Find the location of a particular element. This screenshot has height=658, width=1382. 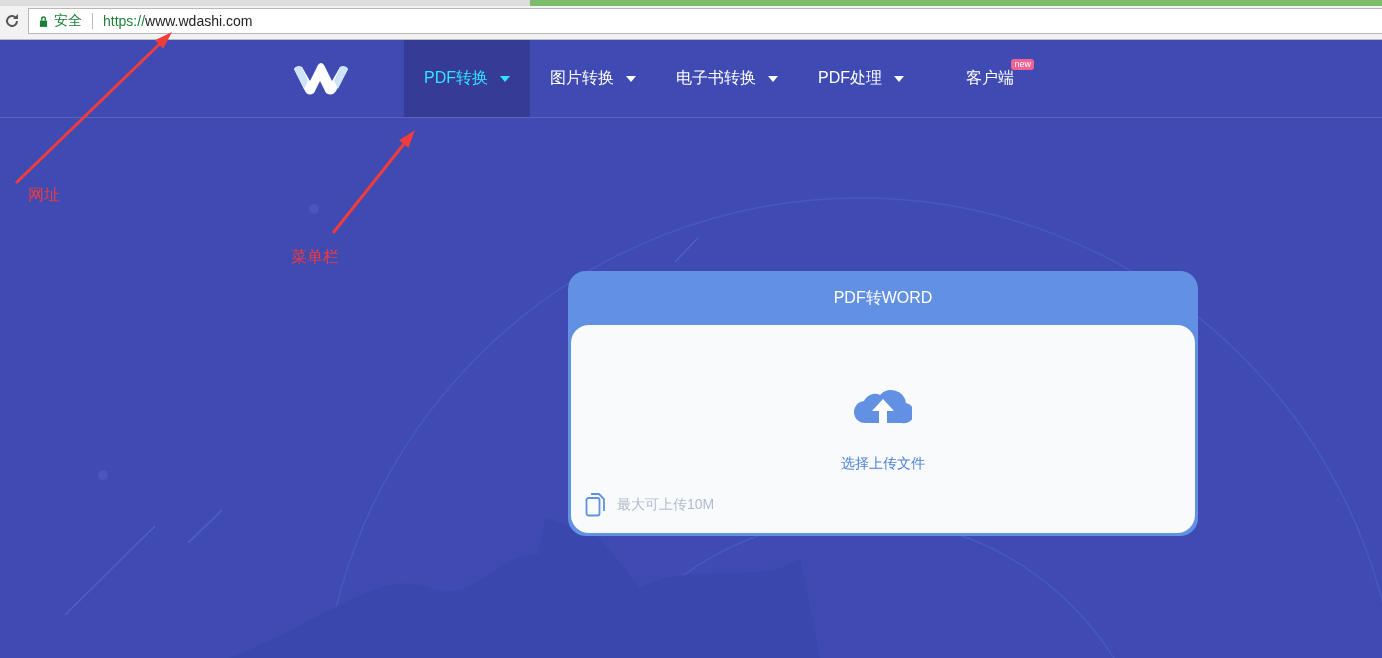

upload-area: 选择上传文件 最大可上传10M is located at coordinates (883, 429).